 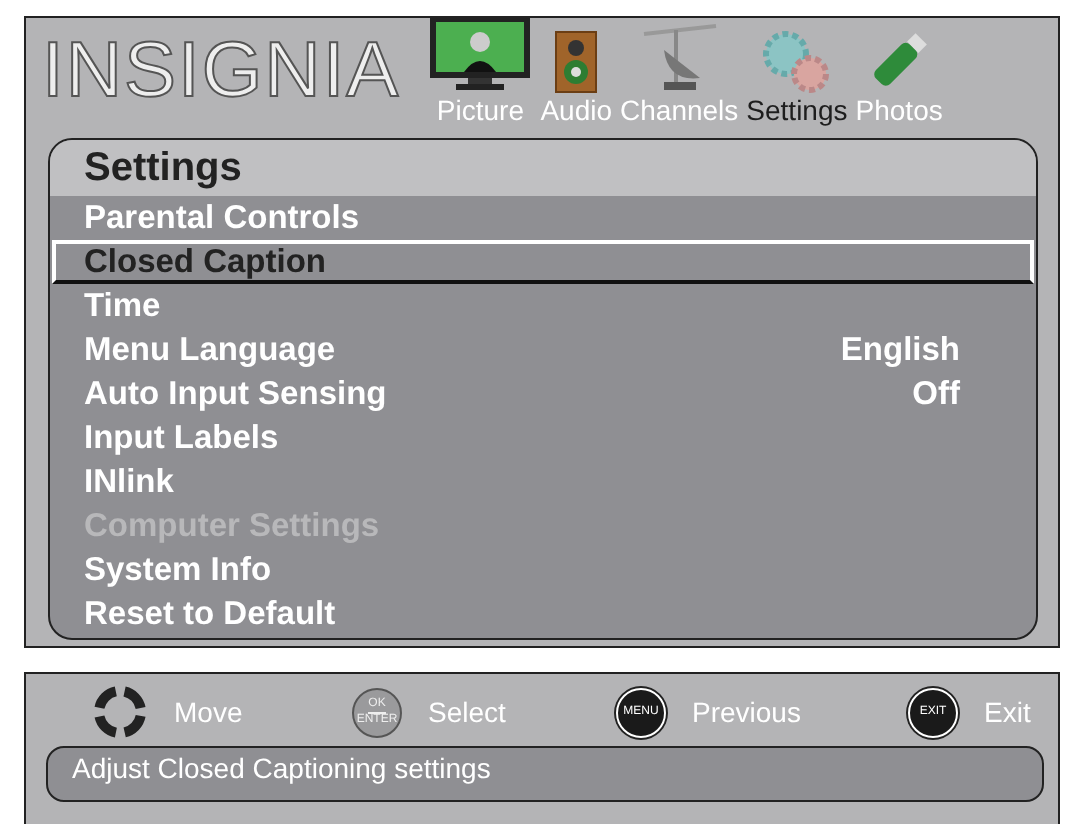 I want to click on hint-label: Exit, so click(x=1007, y=712).